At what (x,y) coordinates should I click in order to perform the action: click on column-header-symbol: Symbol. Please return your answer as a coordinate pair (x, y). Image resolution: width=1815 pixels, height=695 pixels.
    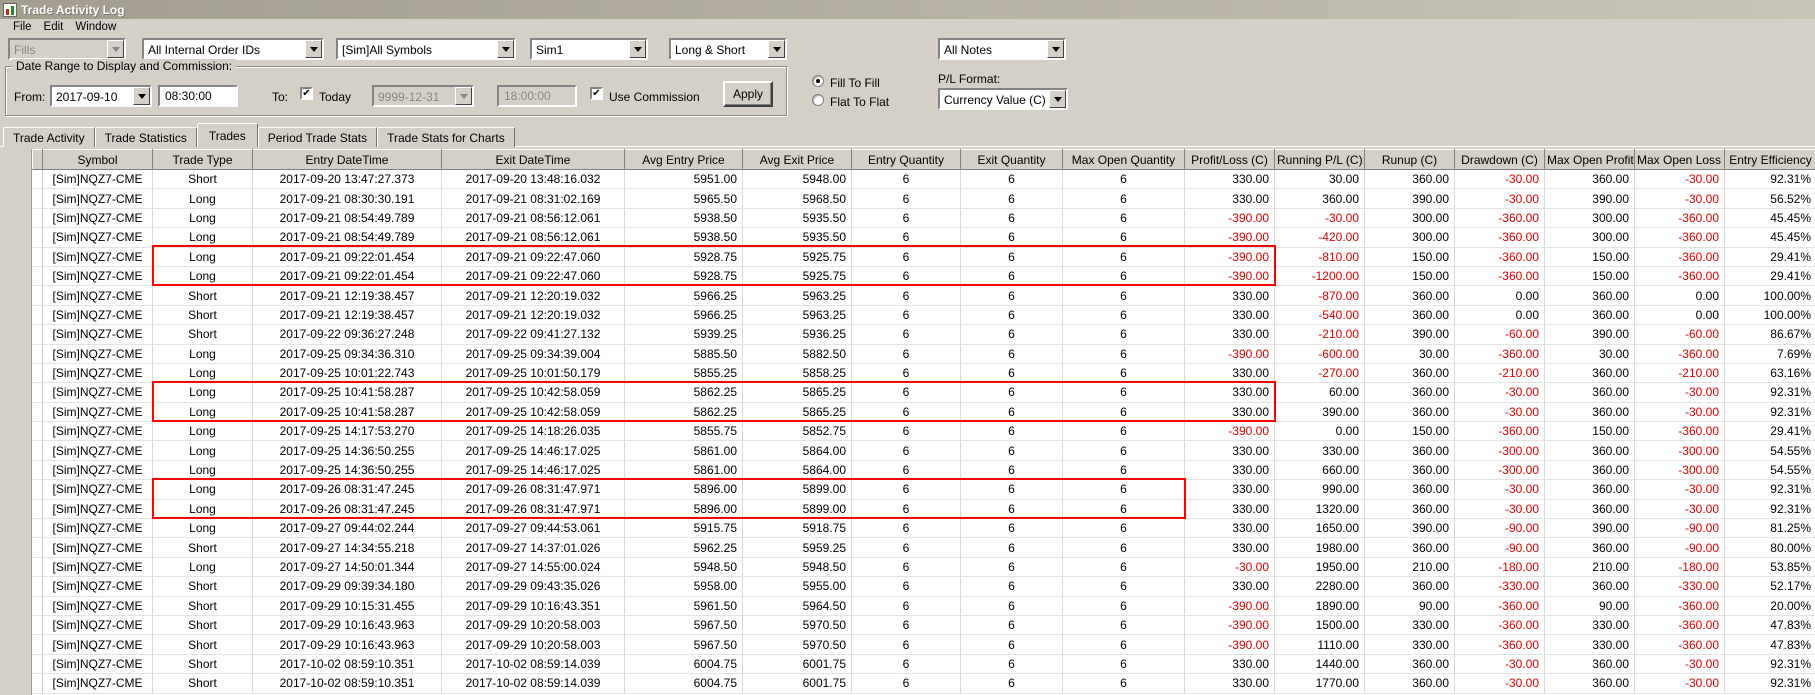
    Looking at the image, I should click on (97, 159).